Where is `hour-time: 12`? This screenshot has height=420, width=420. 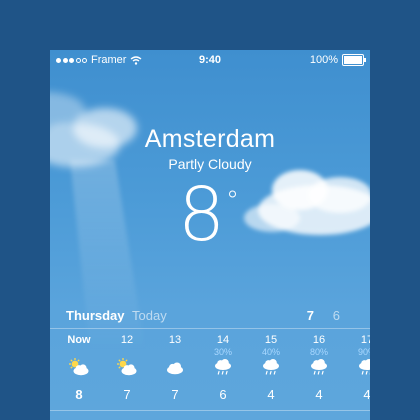
hour-time: 12 is located at coordinates (127, 340).